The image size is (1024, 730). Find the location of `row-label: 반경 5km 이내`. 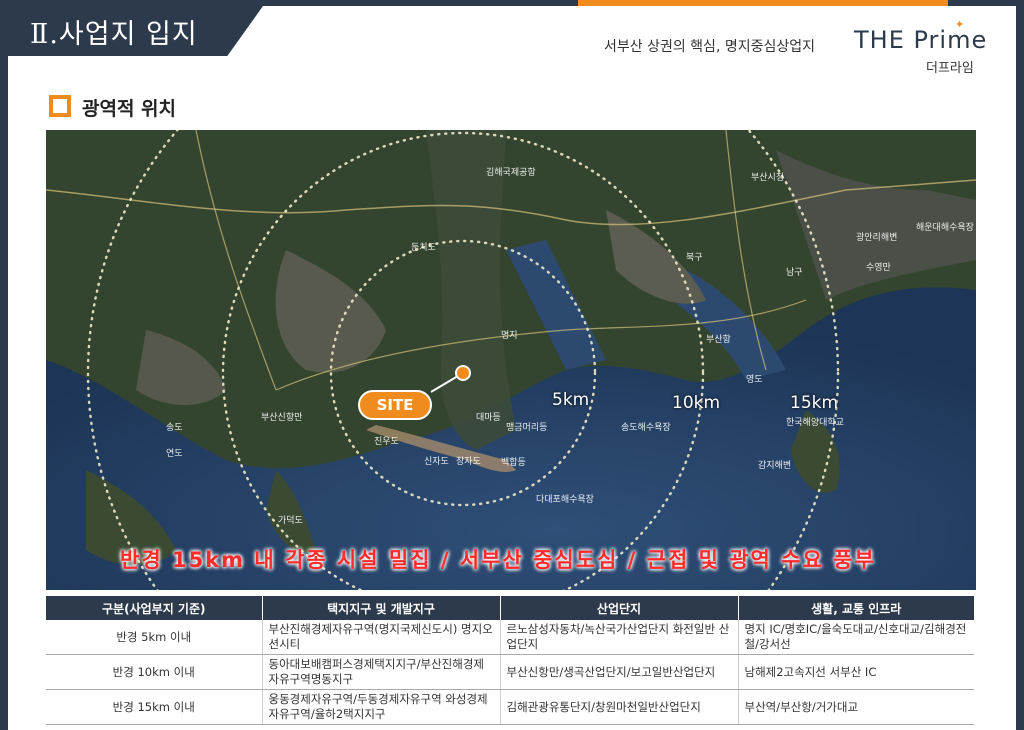

row-label: 반경 5km 이내 is located at coordinates (154, 637).